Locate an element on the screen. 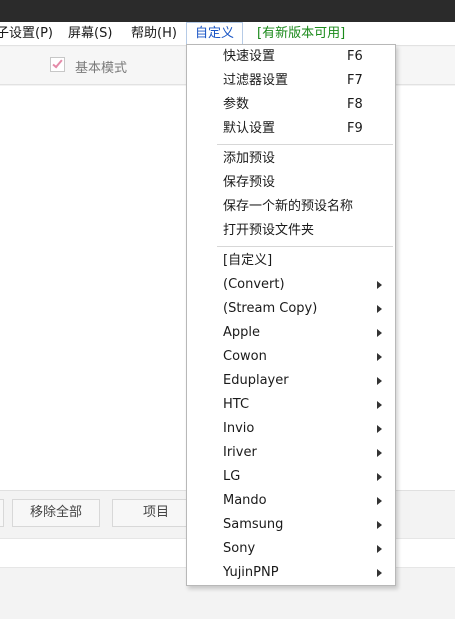 The image size is (455, 619). menu-item-samsung: Samsung is located at coordinates (291, 525).